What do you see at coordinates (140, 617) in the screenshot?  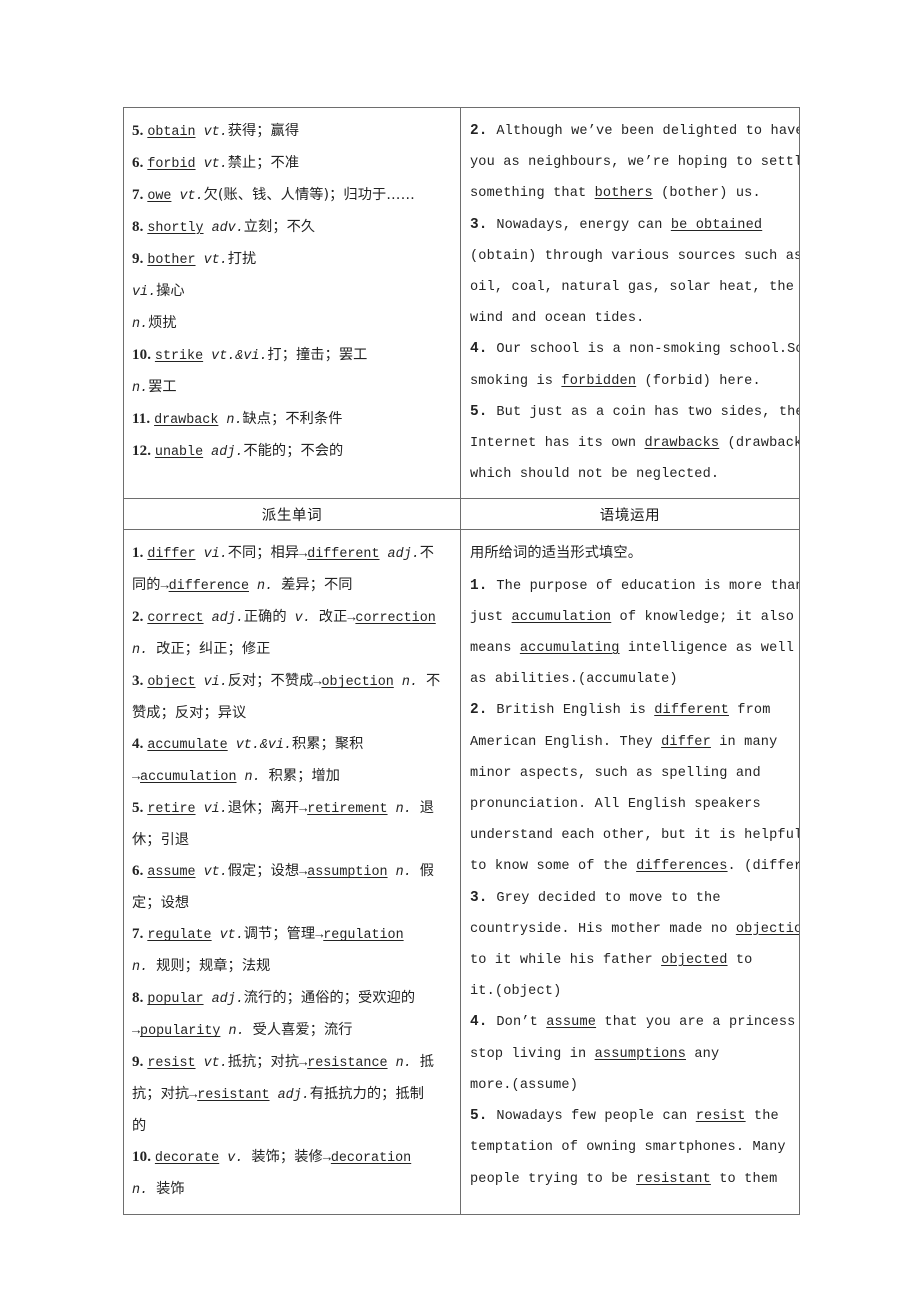 I see `entry-number: 2.` at bounding box center [140, 617].